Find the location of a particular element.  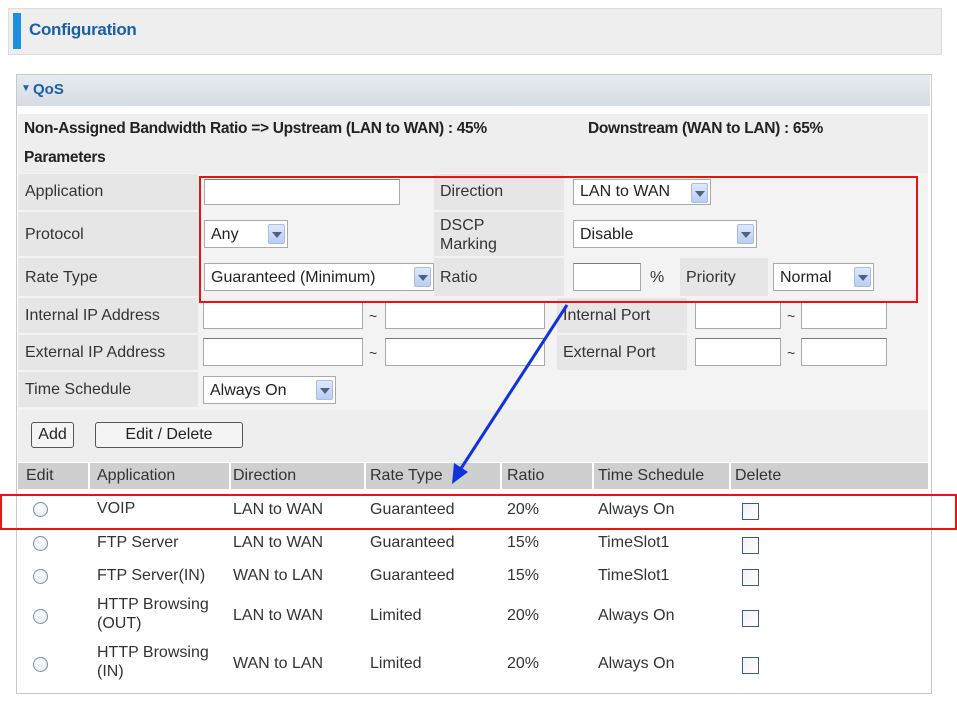

arrow-line is located at coordinates (513, 387).